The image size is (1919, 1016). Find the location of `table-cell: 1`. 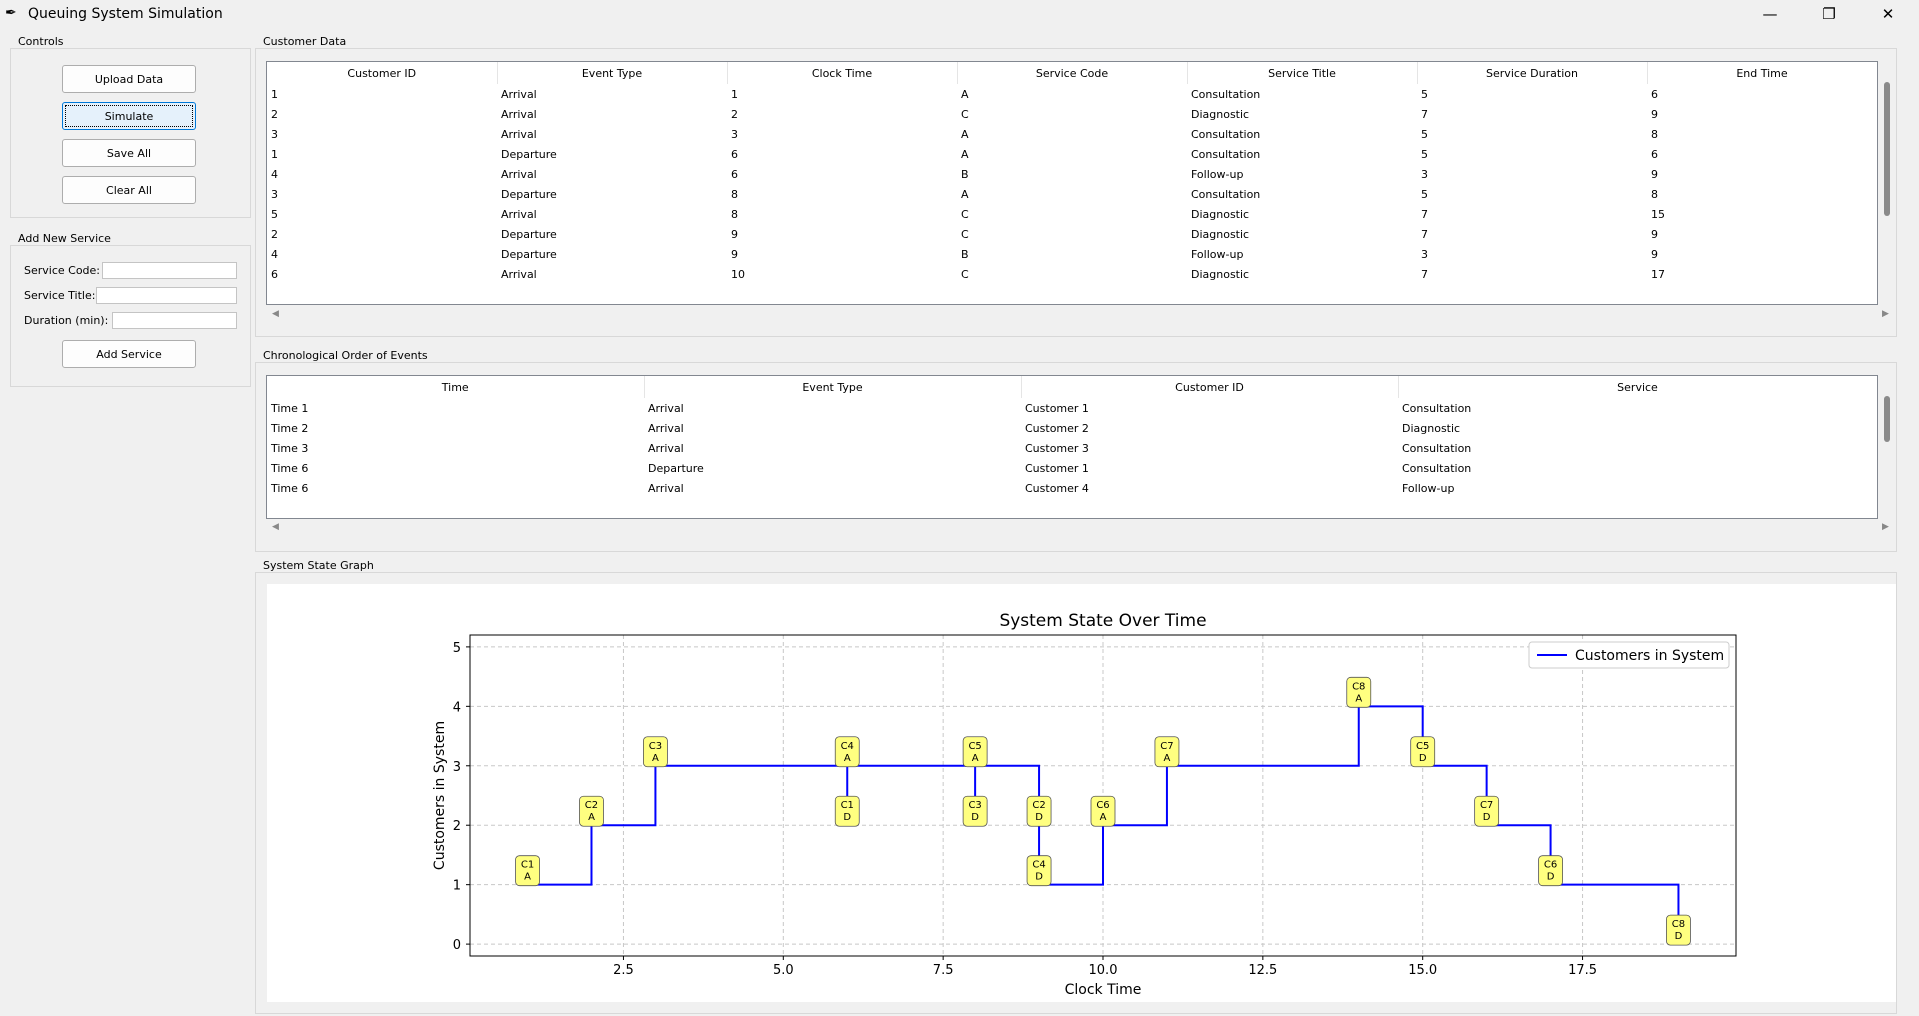

table-cell: 1 is located at coordinates (274, 94).